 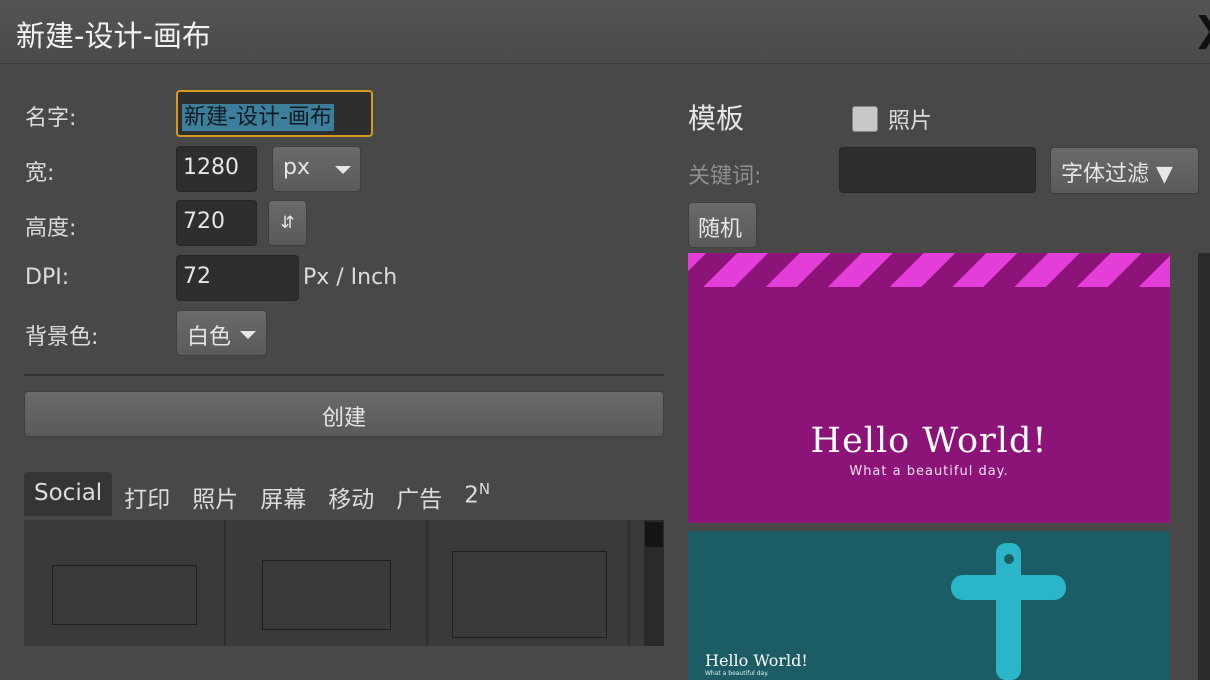 What do you see at coordinates (147, 494) in the screenshot?
I see `tab-print: 打印` at bounding box center [147, 494].